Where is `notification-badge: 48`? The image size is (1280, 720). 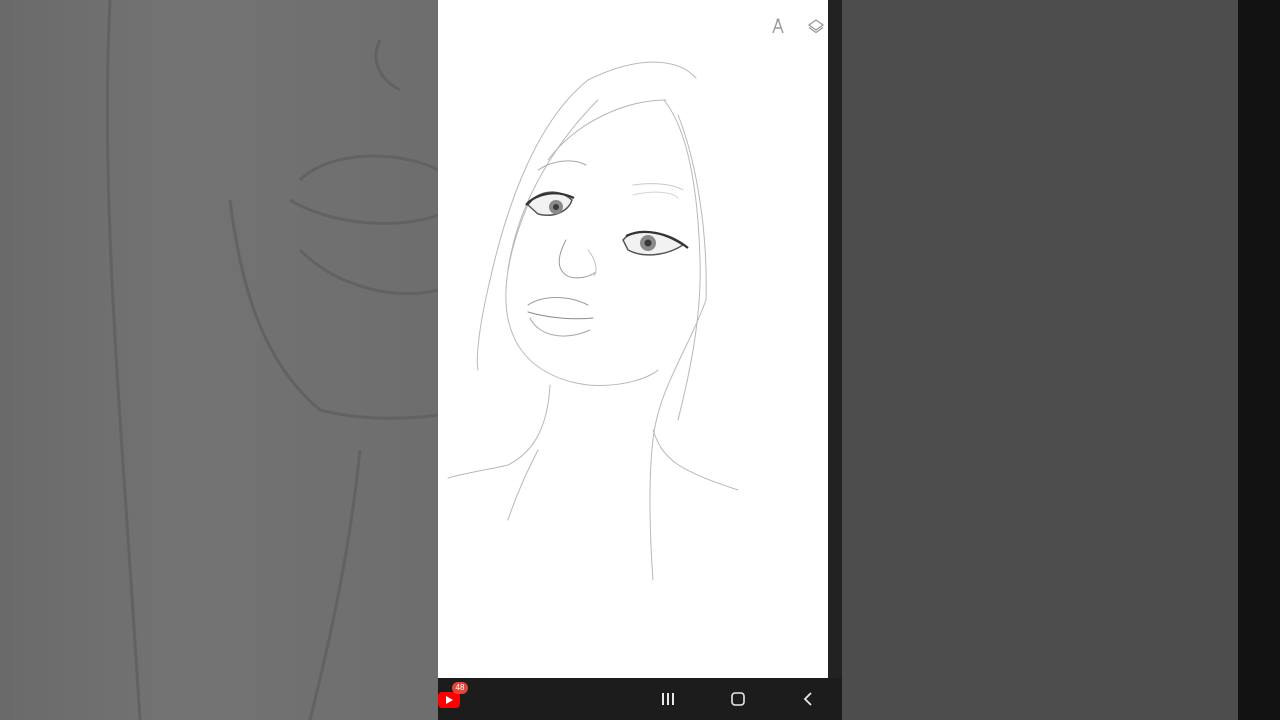 notification-badge: 48 is located at coordinates (460, 688).